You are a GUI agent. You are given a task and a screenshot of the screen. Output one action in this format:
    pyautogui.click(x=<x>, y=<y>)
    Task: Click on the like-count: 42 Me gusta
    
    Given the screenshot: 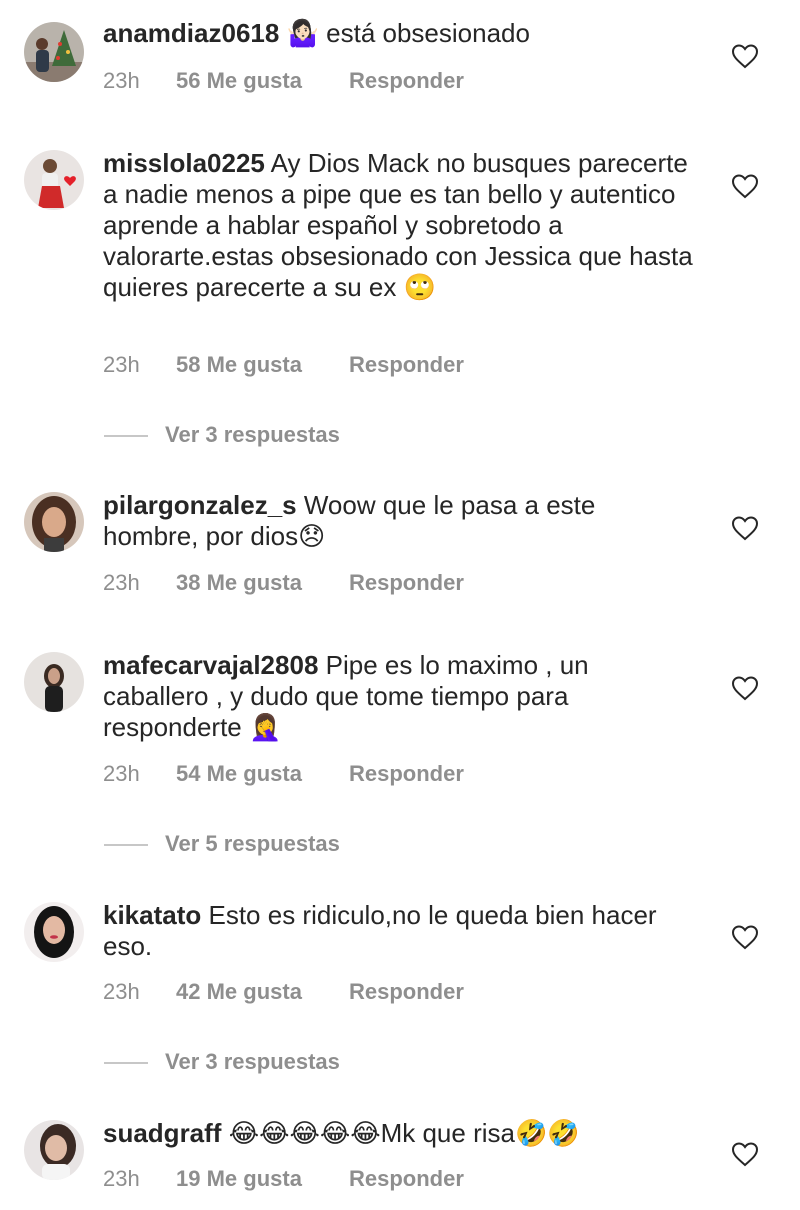 What is the action you would take?
    pyautogui.click(x=262, y=992)
    